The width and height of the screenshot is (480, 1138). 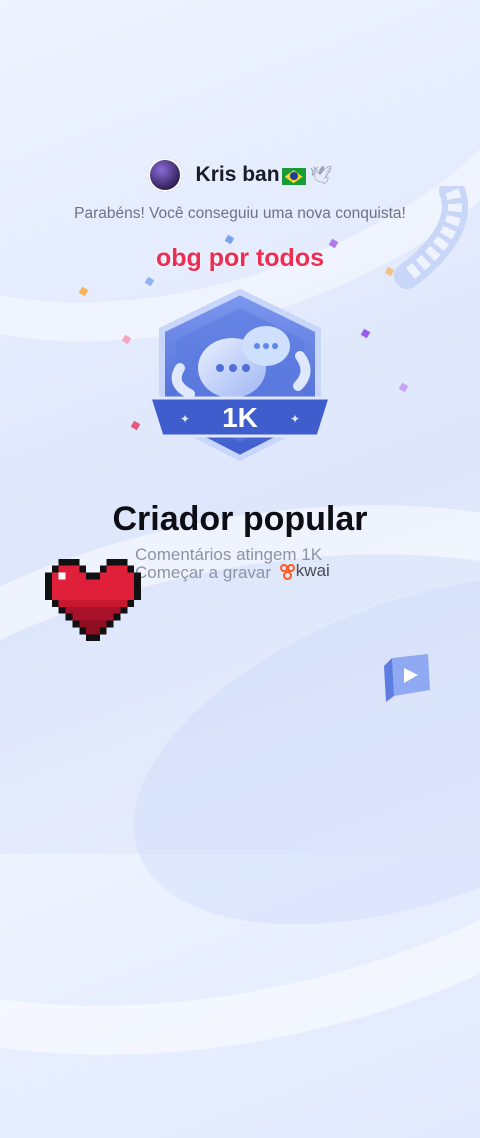 What do you see at coordinates (287, 572) in the screenshot?
I see `kwai-logo-icon` at bounding box center [287, 572].